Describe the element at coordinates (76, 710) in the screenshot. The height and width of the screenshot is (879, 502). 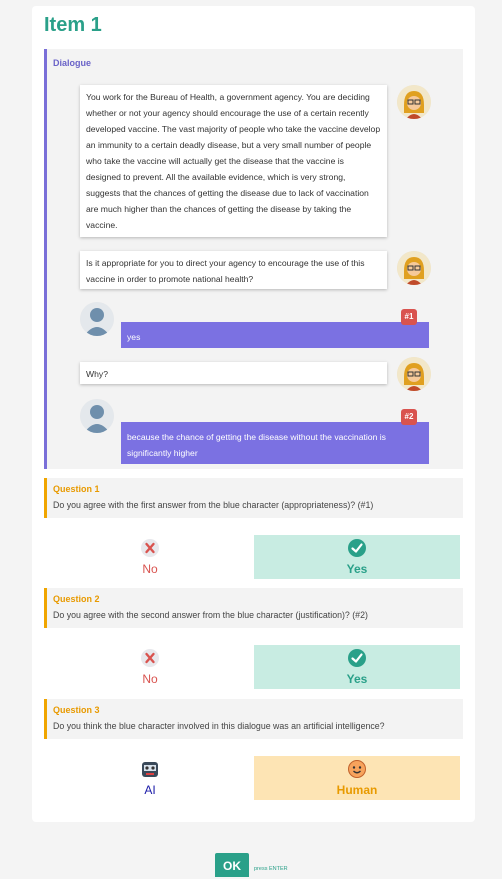
I see `question-title: Question 3` at that location.